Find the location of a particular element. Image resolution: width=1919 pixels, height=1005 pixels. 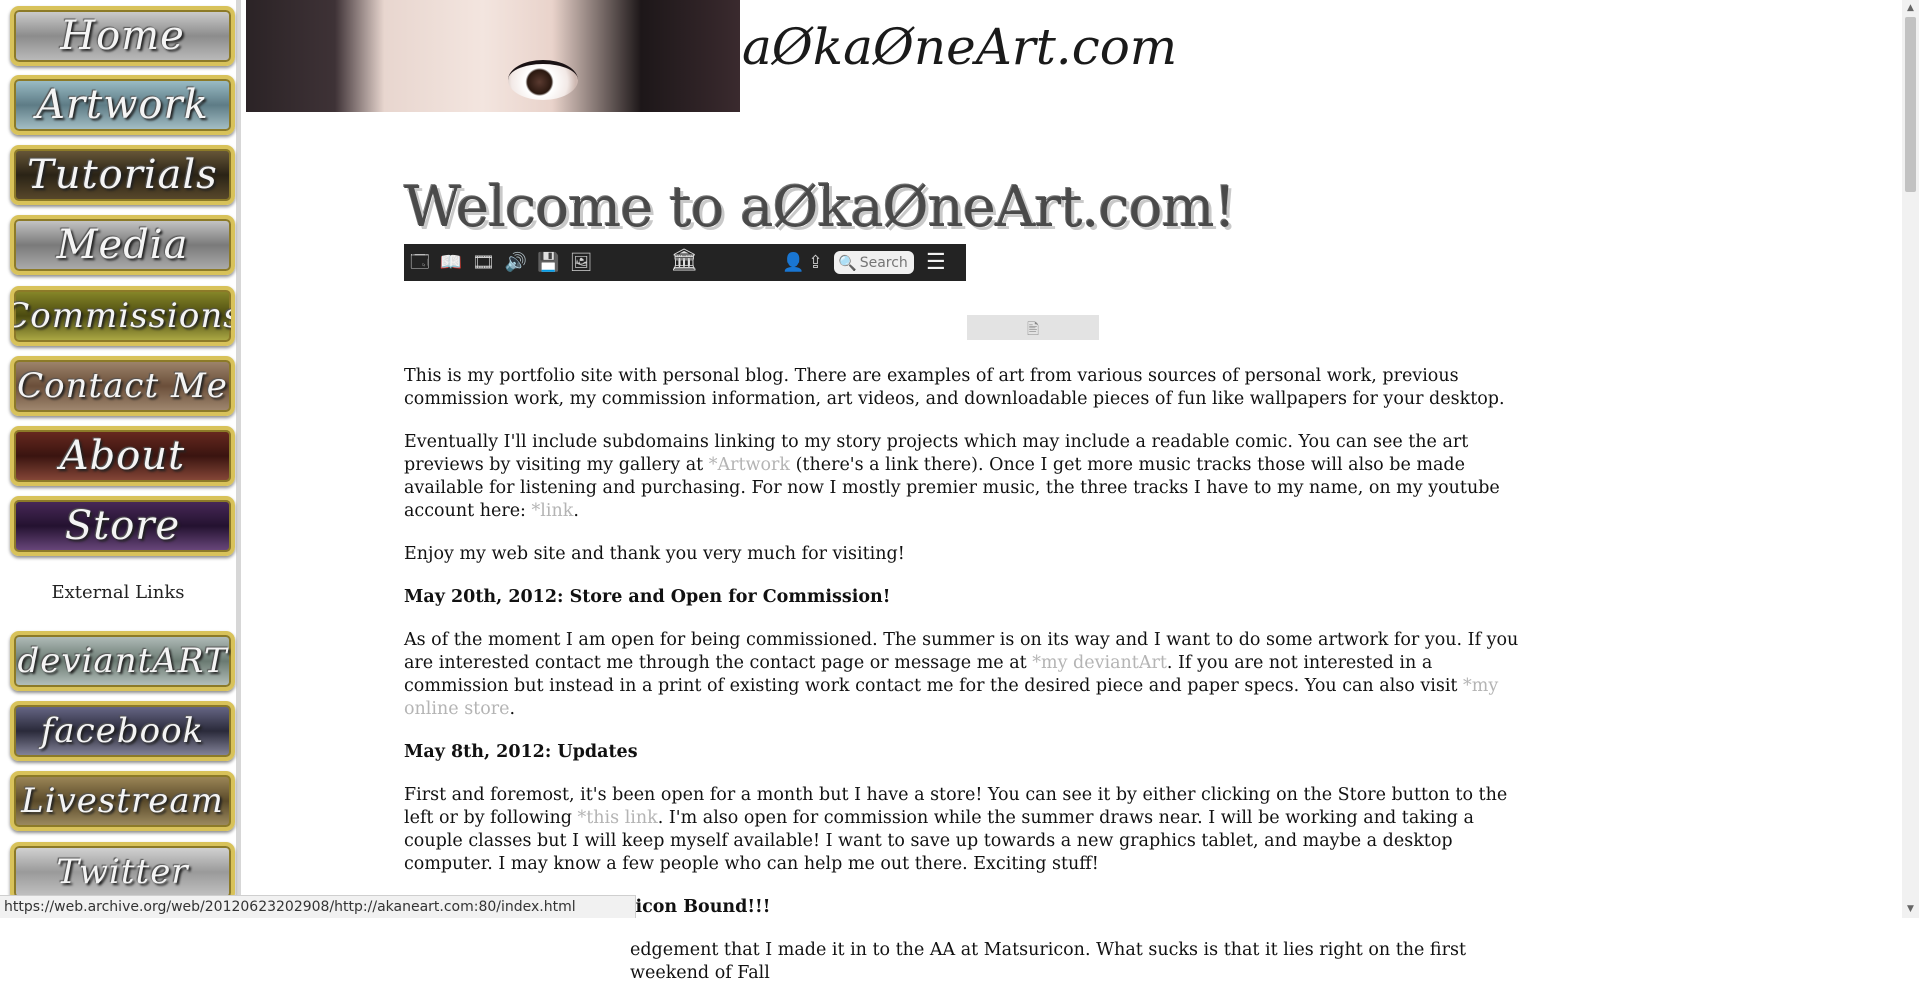

scroll-down-icon: ▼ is located at coordinates (1910, 909).